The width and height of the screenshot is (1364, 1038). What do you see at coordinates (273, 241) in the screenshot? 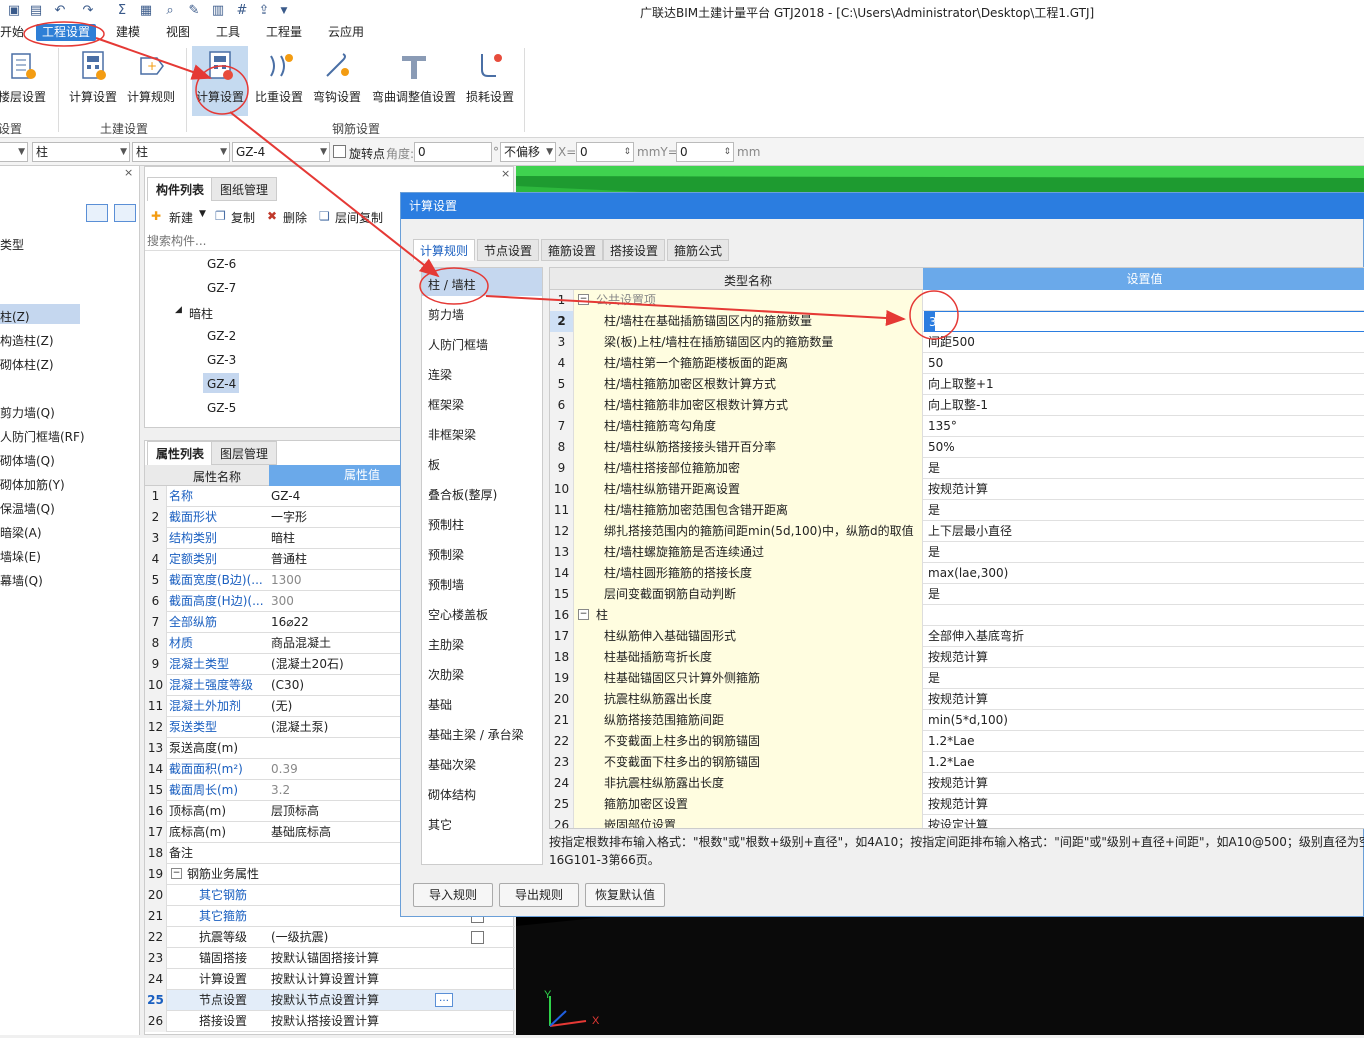
I see `component-search-input` at bounding box center [273, 241].